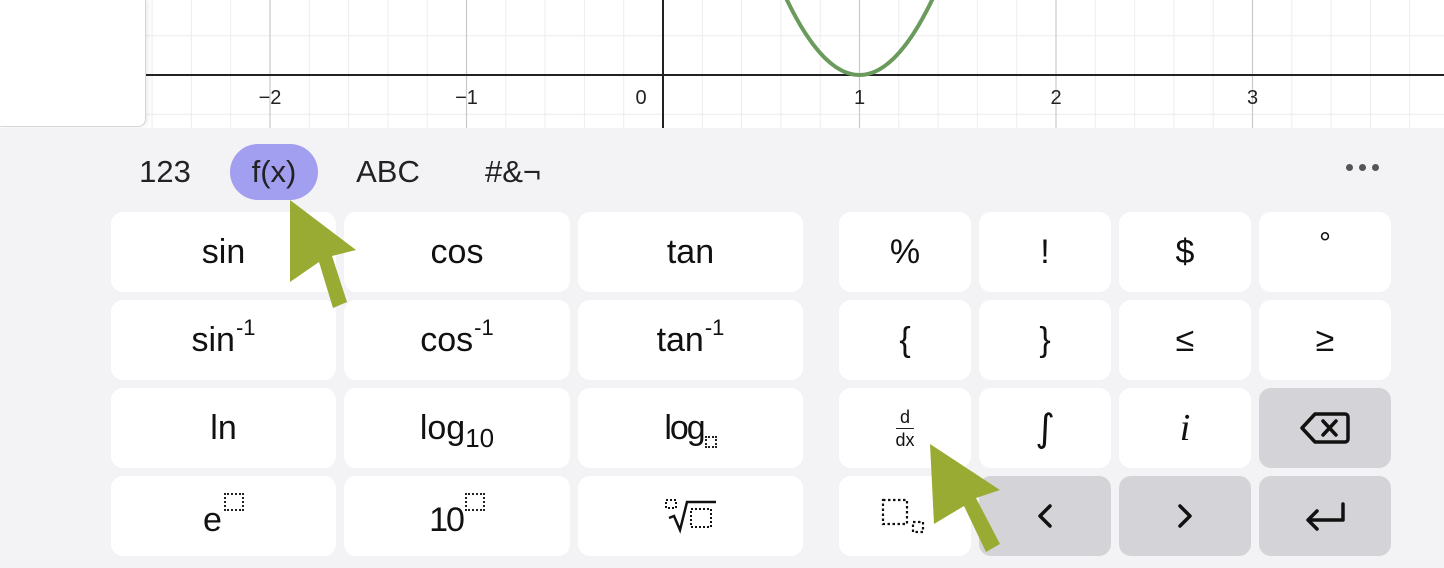  I want to click on derivative-icon: d dx, so click(904, 428).